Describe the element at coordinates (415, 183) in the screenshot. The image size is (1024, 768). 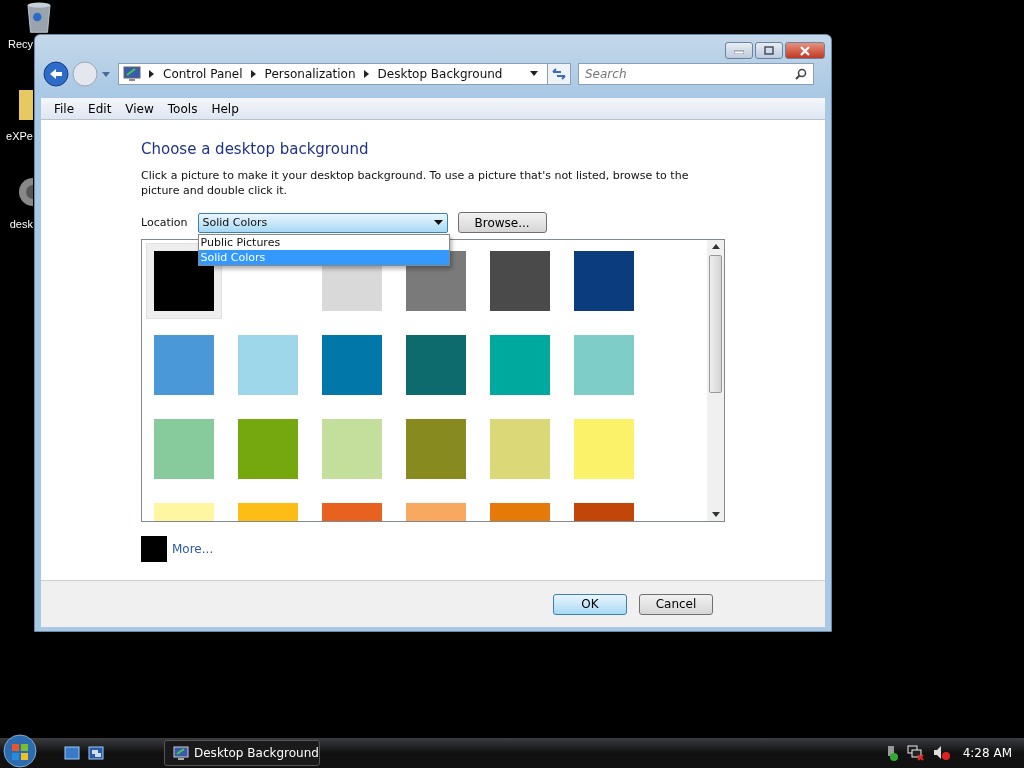
I see `description-text: Click a picture to make it your desktop background. To use a picture that's not listed, browse to the picture and double click it.` at that location.